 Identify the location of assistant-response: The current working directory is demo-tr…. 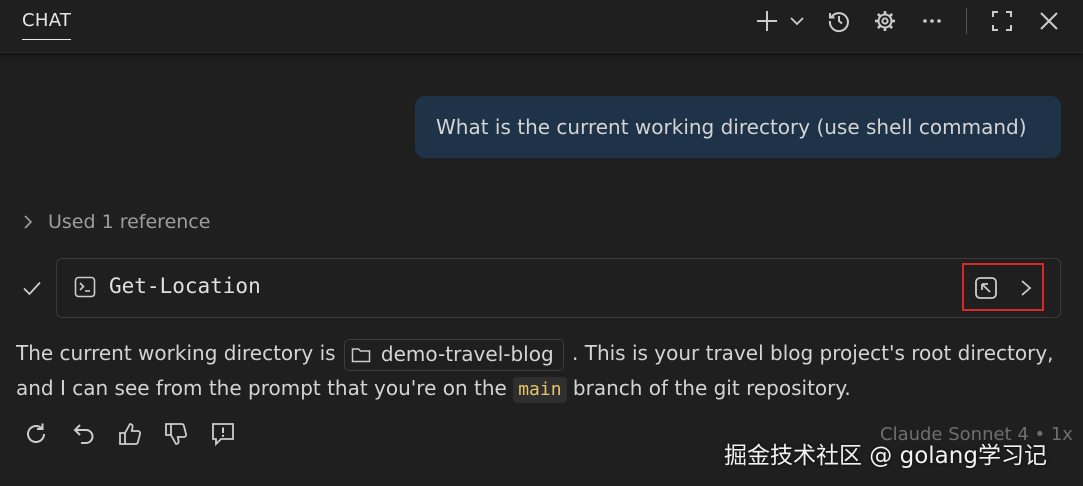
(541, 371).